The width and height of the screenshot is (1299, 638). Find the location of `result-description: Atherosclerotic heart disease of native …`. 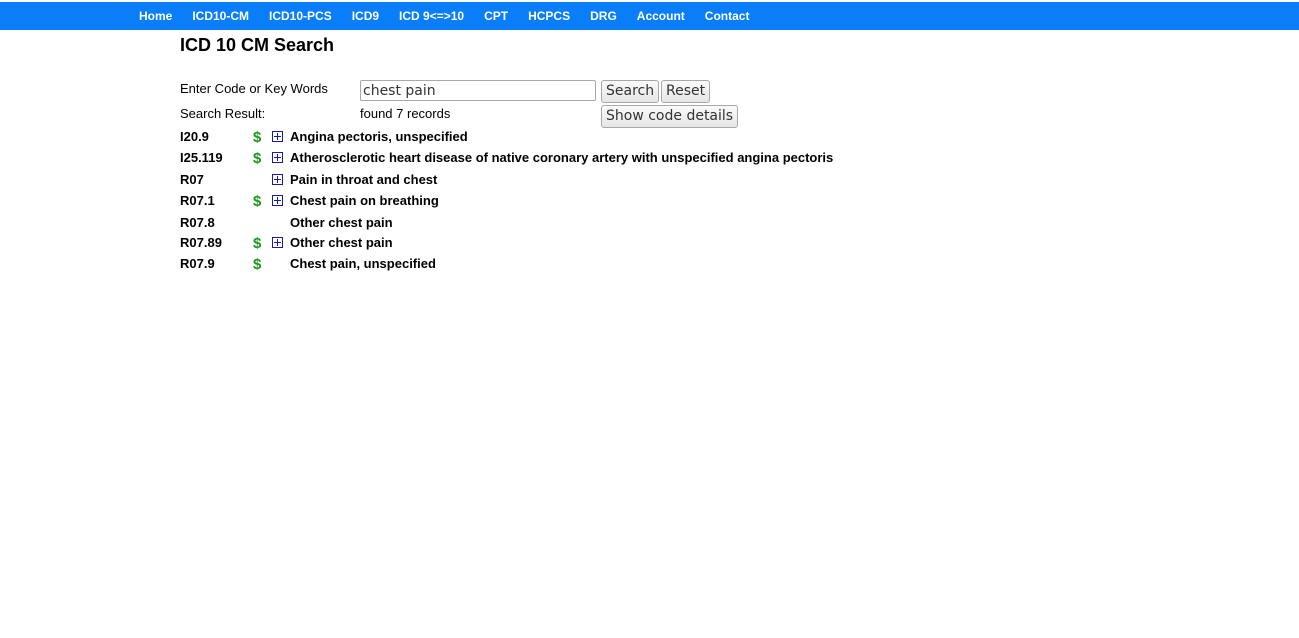

result-description: Atherosclerotic heart disease of native … is located at coordinates (562, 157).